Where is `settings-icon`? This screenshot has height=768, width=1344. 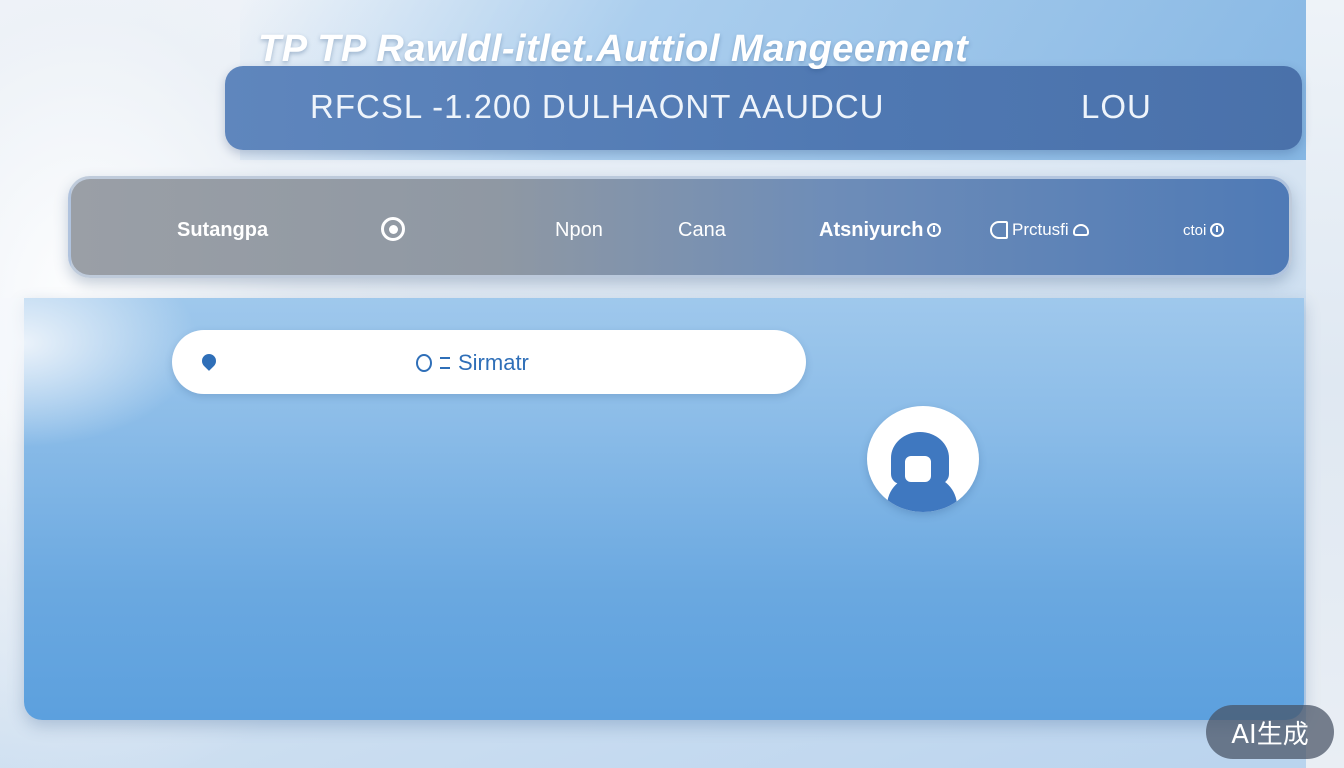
settings-icon is located at coordinates (934, 230).